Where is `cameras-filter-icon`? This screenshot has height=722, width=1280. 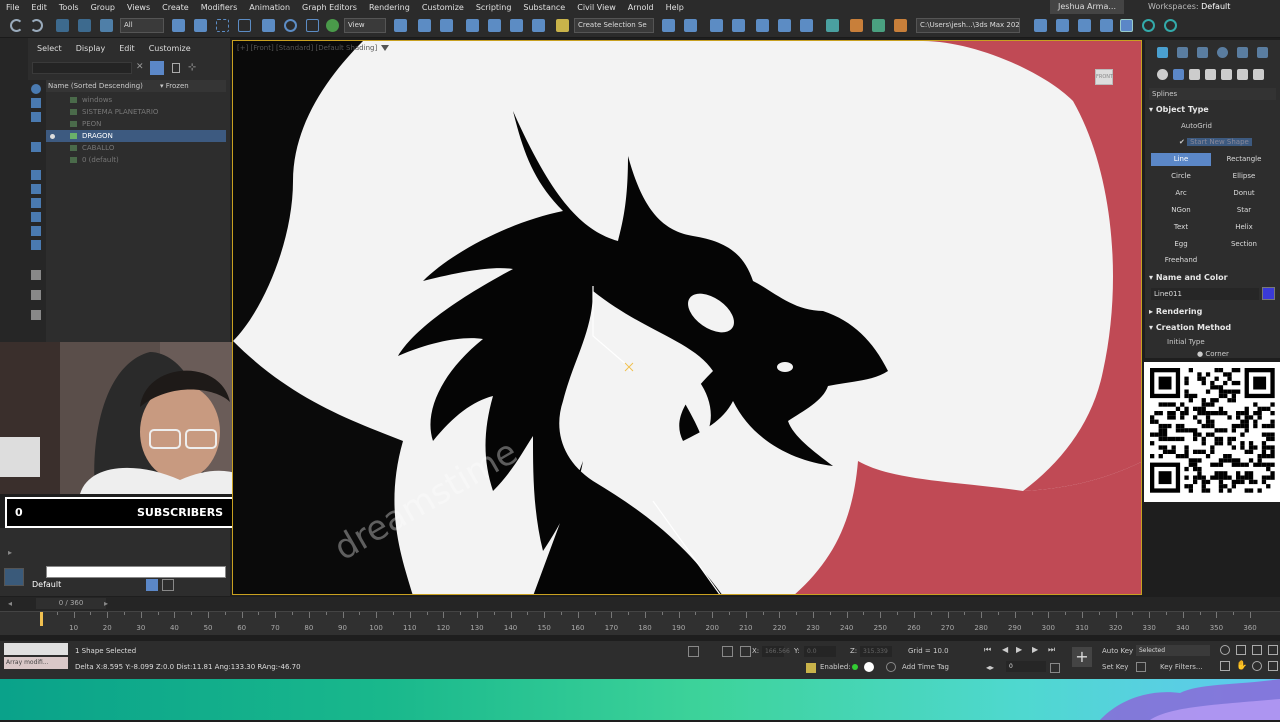 cameras-filter-icon is located at coordinates (36, 189).